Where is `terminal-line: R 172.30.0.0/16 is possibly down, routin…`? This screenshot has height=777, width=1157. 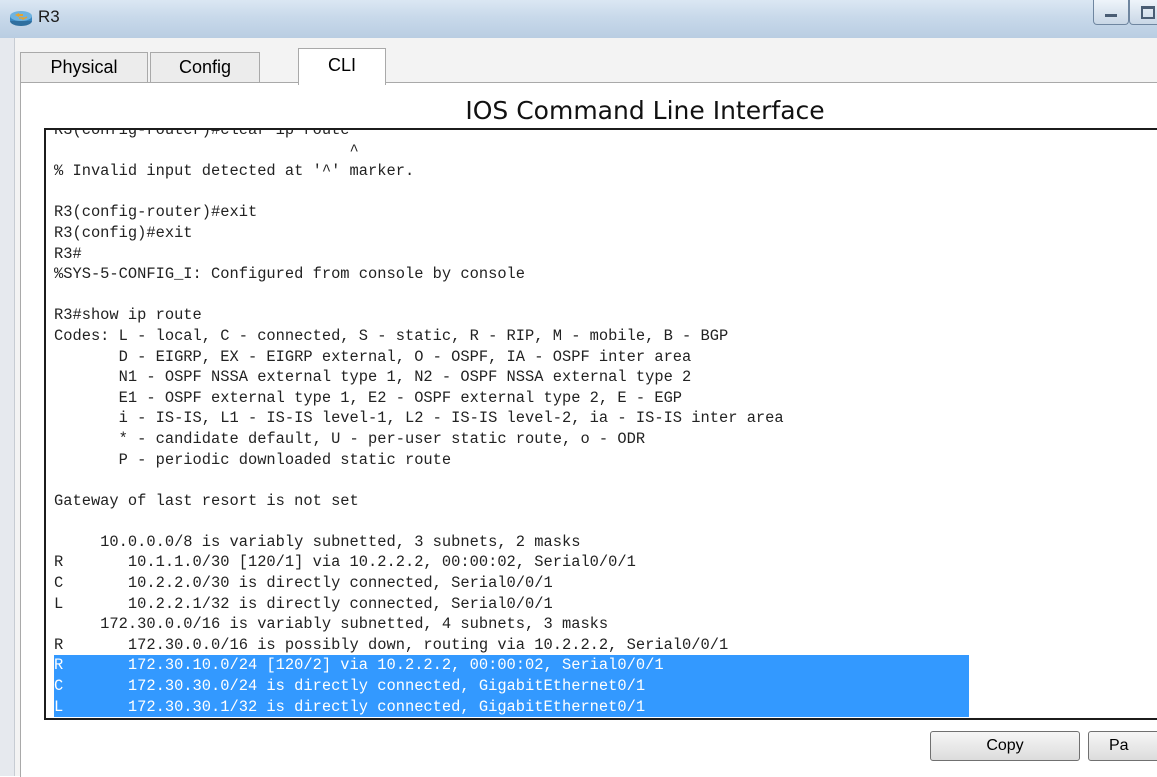
terminal-line: R 172.30.0.0/16 is possibly down, routin… is located at coordinates (391, 644).